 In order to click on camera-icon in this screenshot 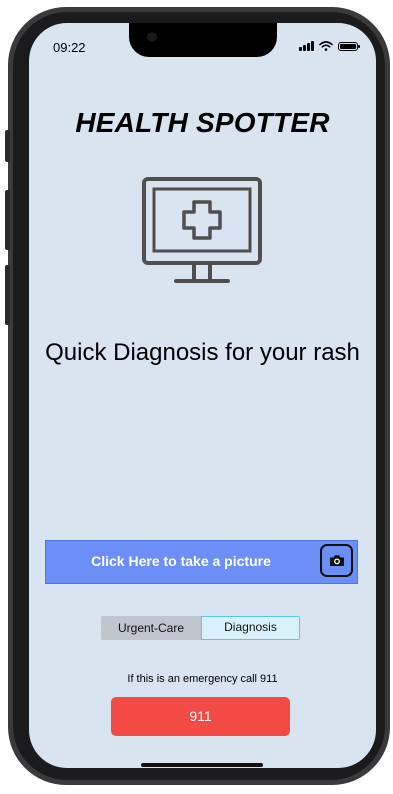, I will do `click(336, 560)`.